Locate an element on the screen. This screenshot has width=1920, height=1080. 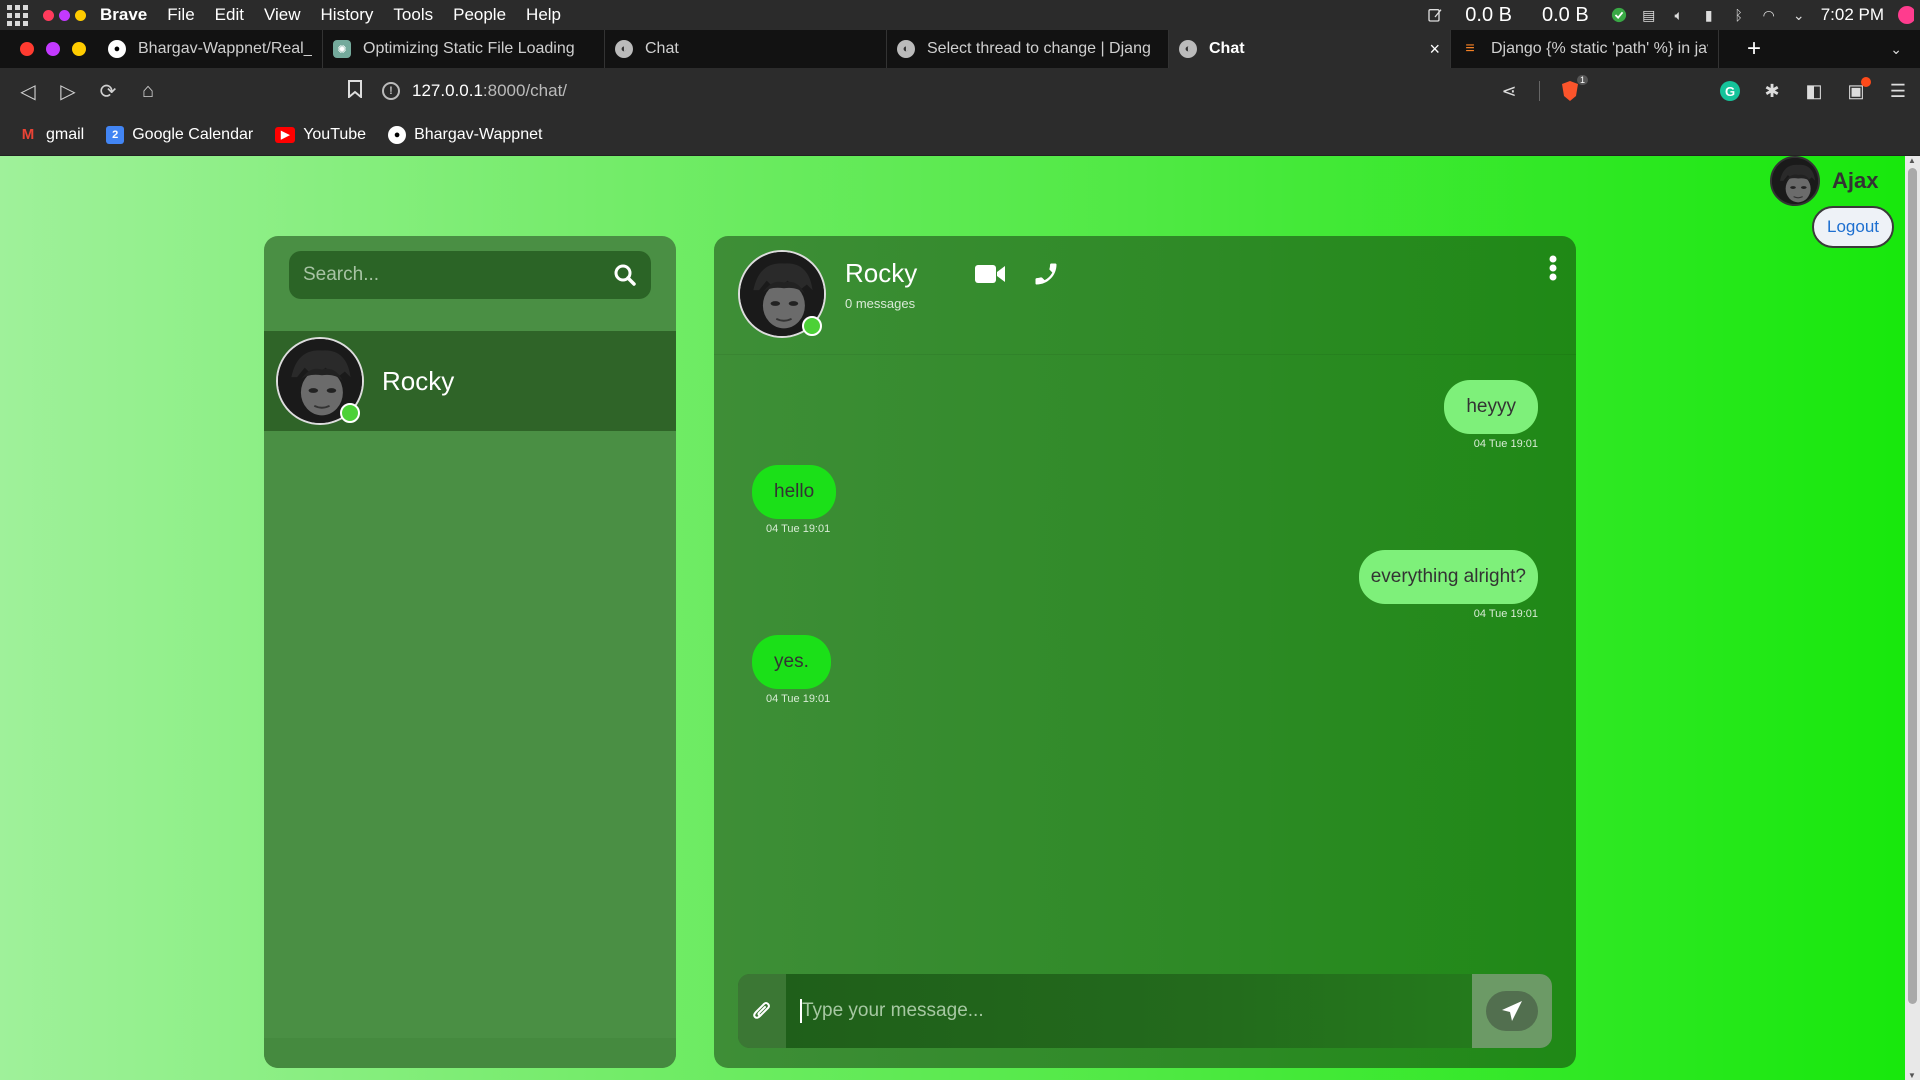
wallet-icon: ▣ is located at coordinates (1857, 90).